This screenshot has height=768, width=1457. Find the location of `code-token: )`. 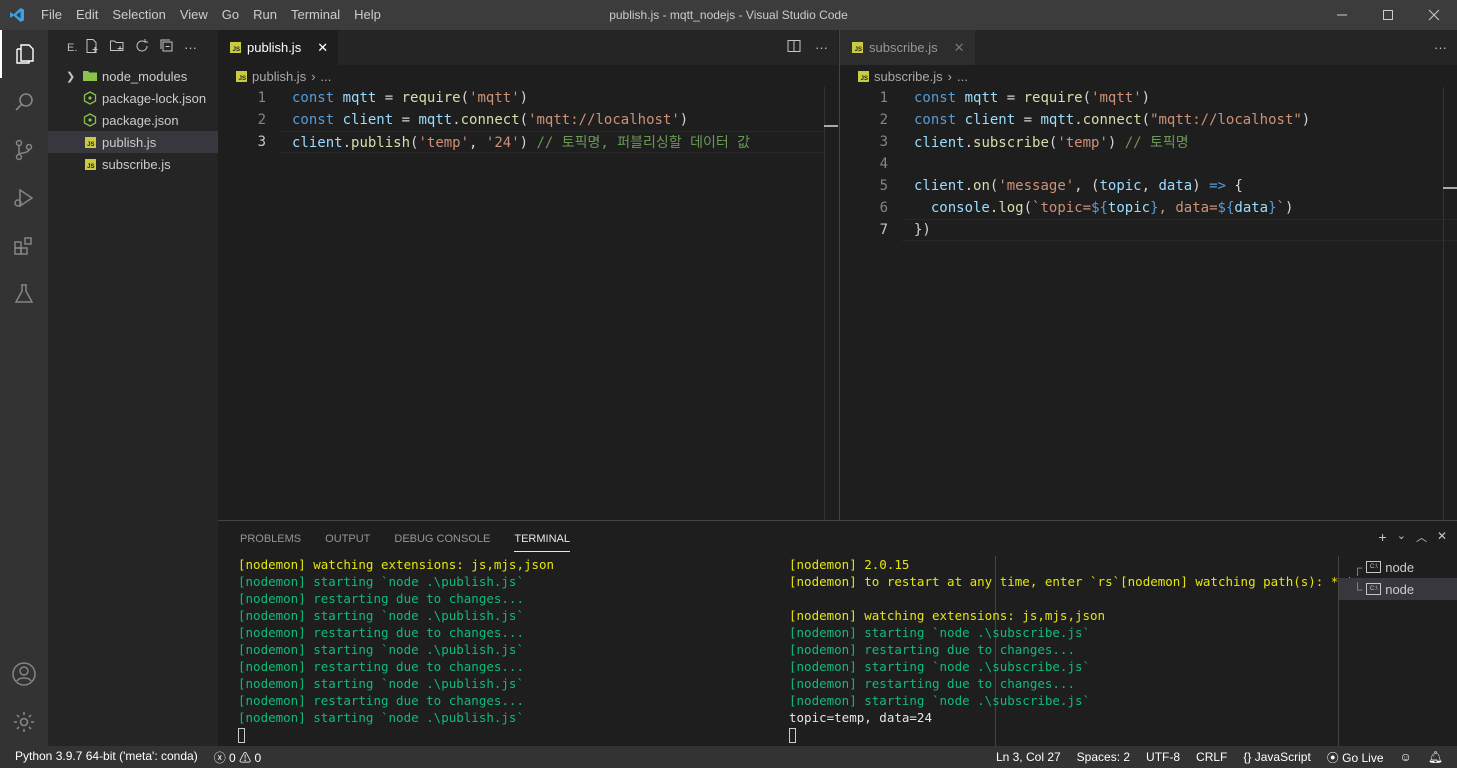

code-token: ) is located at coordinates (1306, 120).